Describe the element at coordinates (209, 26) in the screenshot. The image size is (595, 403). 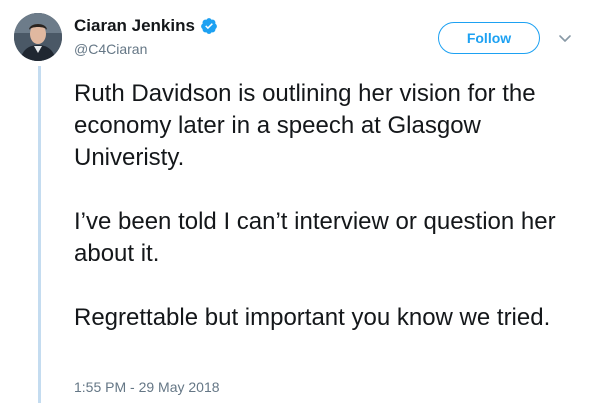
I see `verified-badge-icon` at that location.